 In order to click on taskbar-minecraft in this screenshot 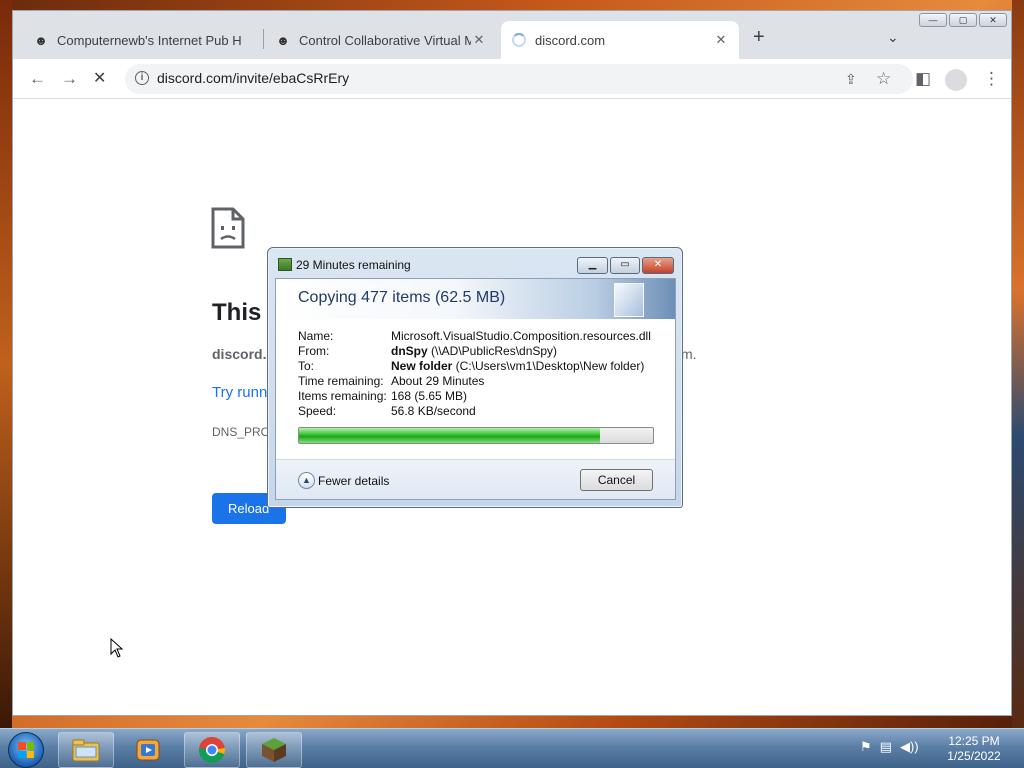, I will do `click(274, 750)`.